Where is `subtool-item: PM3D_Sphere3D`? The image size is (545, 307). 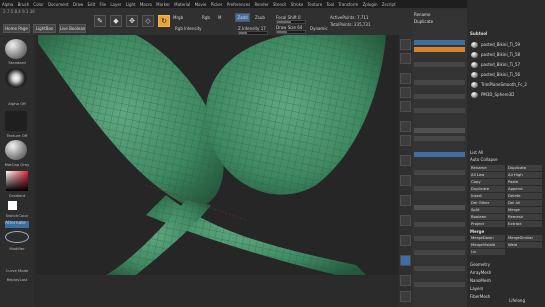
subtool-item: PM3D_Sphere3D is located at coordinates (497, 94).